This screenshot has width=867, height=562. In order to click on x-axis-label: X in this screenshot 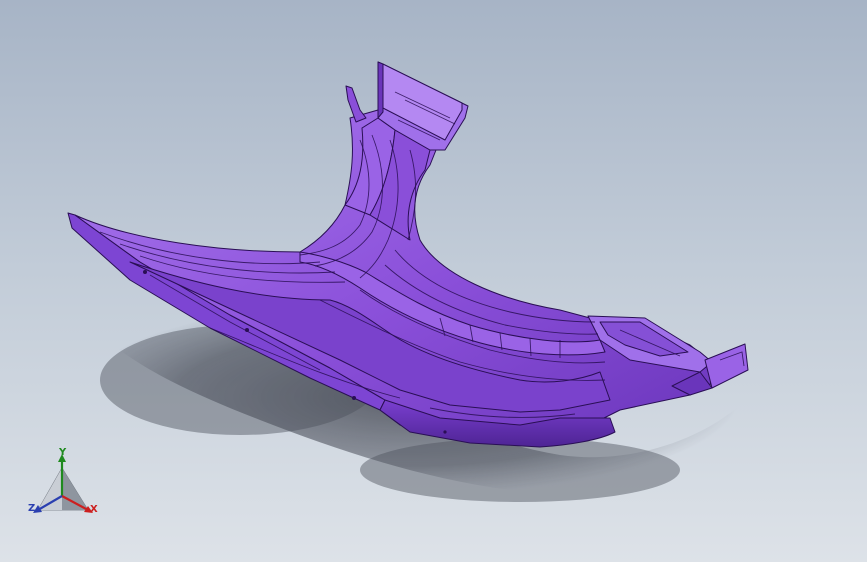, I will do `click(94, 509)`.